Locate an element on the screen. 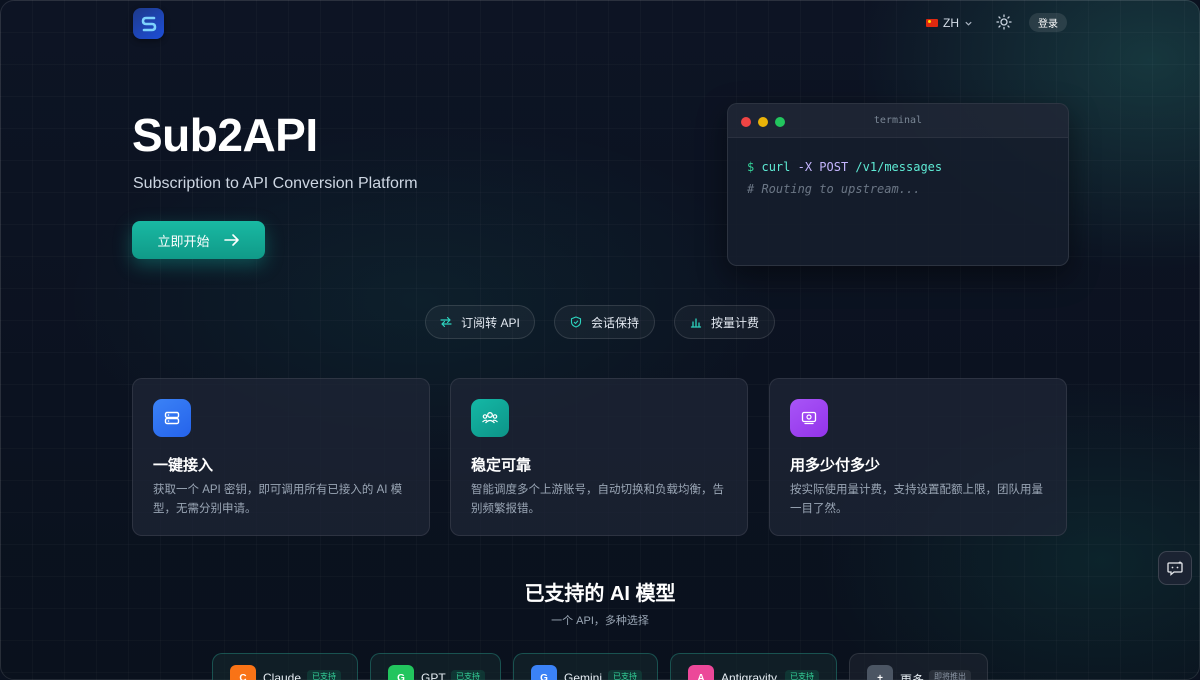 This screenshot has width=1200, height=680. feature-title: 稳定可靠 is located at coordinates (501, 465).